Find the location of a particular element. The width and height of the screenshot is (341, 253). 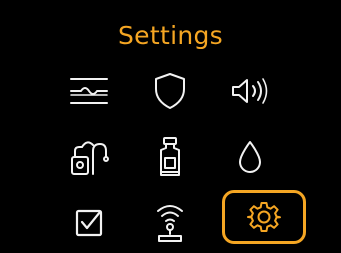

menu-item-security is located at coordinates (170, 91).